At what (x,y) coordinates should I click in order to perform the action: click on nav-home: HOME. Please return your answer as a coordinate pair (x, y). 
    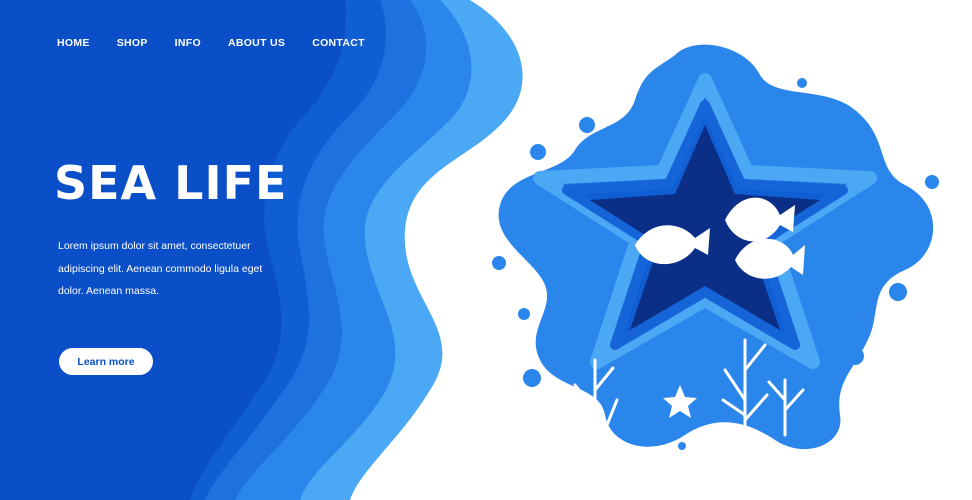
    Looking at the image, I should click on (73, 43).